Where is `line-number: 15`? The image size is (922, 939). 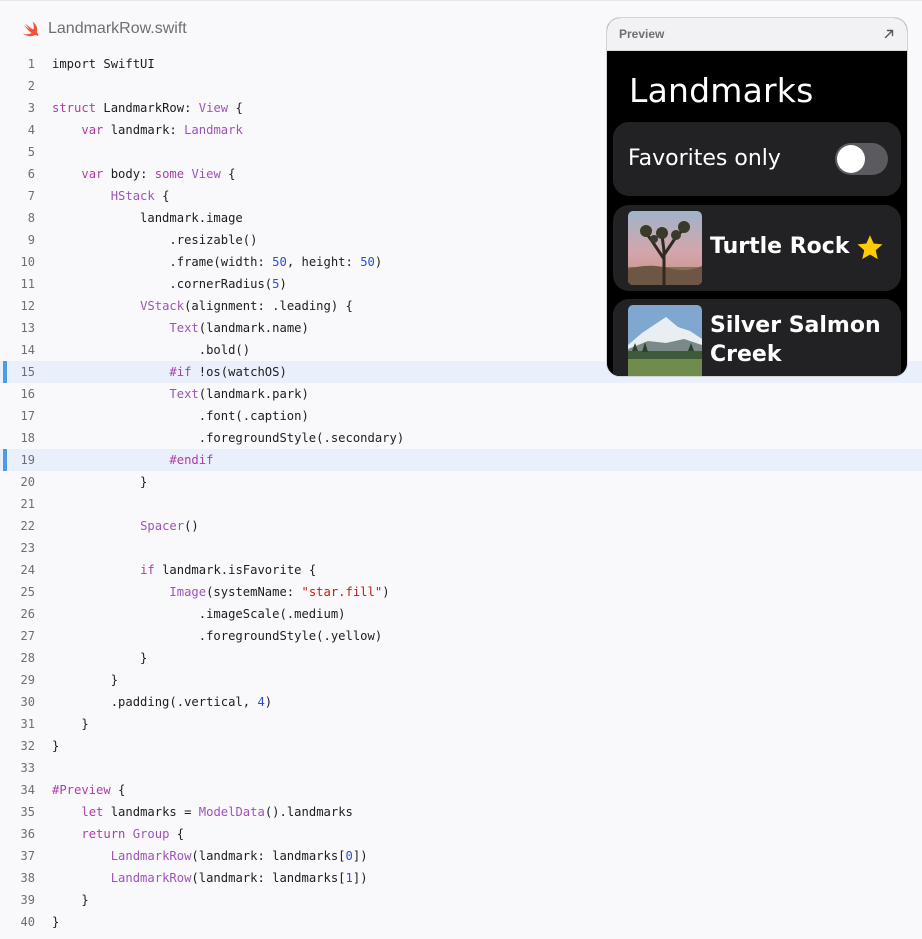
line-number: 15 is located at coordinates (27, 372).